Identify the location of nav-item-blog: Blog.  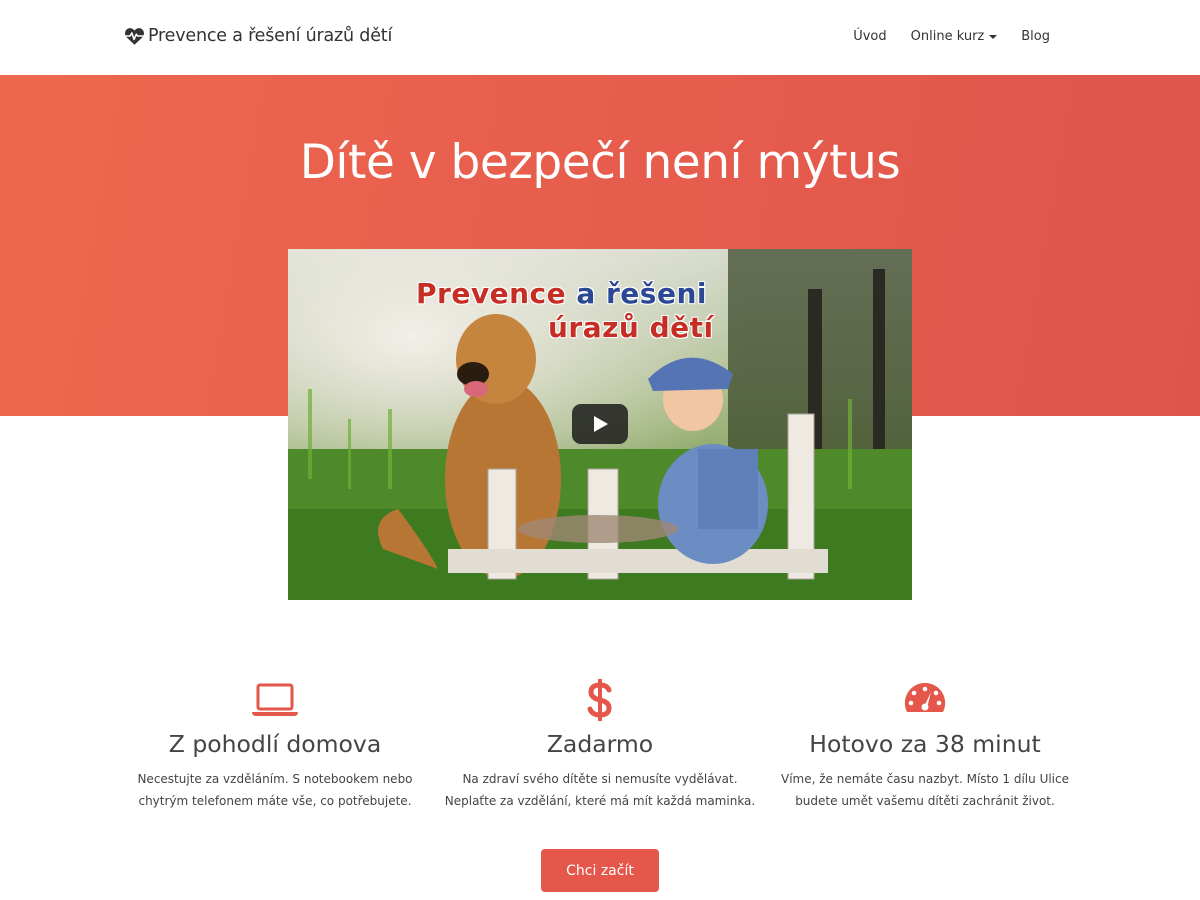
(1035, 36).